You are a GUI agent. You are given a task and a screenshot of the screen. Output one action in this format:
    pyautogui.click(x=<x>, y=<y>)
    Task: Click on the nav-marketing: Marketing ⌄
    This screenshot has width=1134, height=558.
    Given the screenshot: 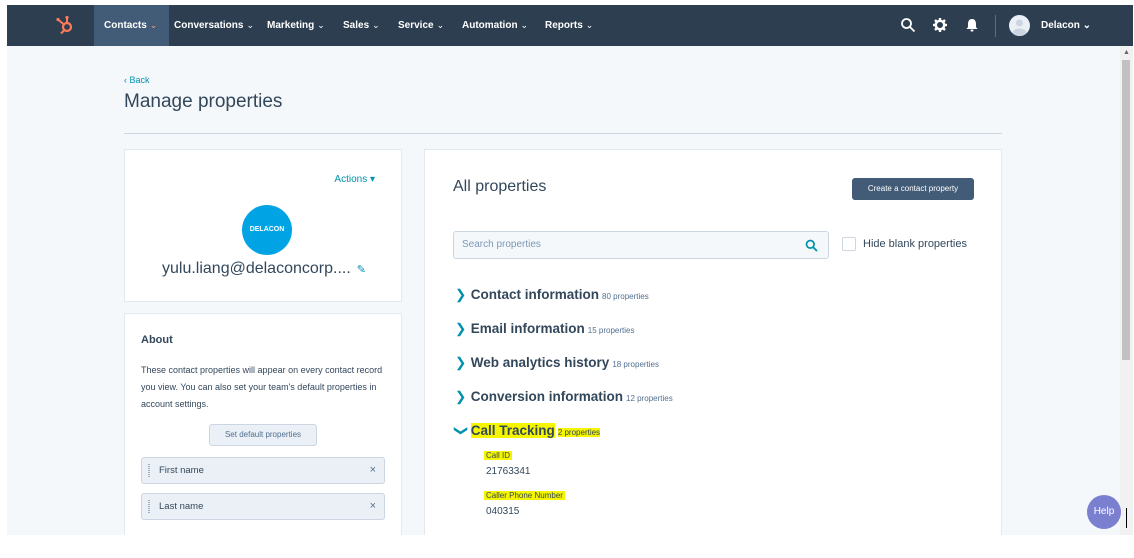 What is the action you would take?
    pyautogui.click(x=296, y=25)
    